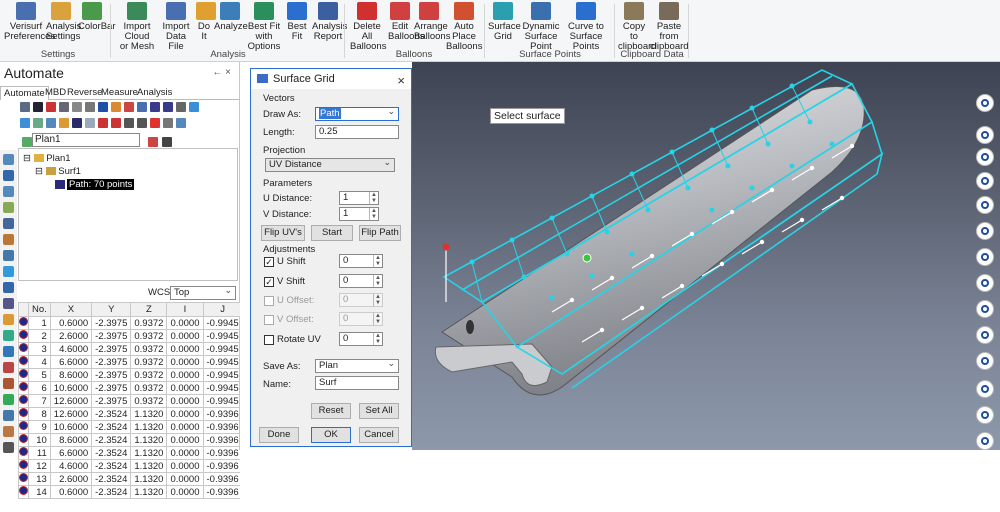  I want to click on view-tool-zoom, so click(985, 181).